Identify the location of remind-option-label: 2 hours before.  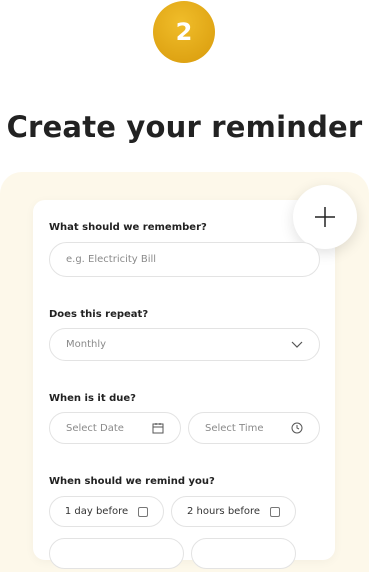
(223, 511).